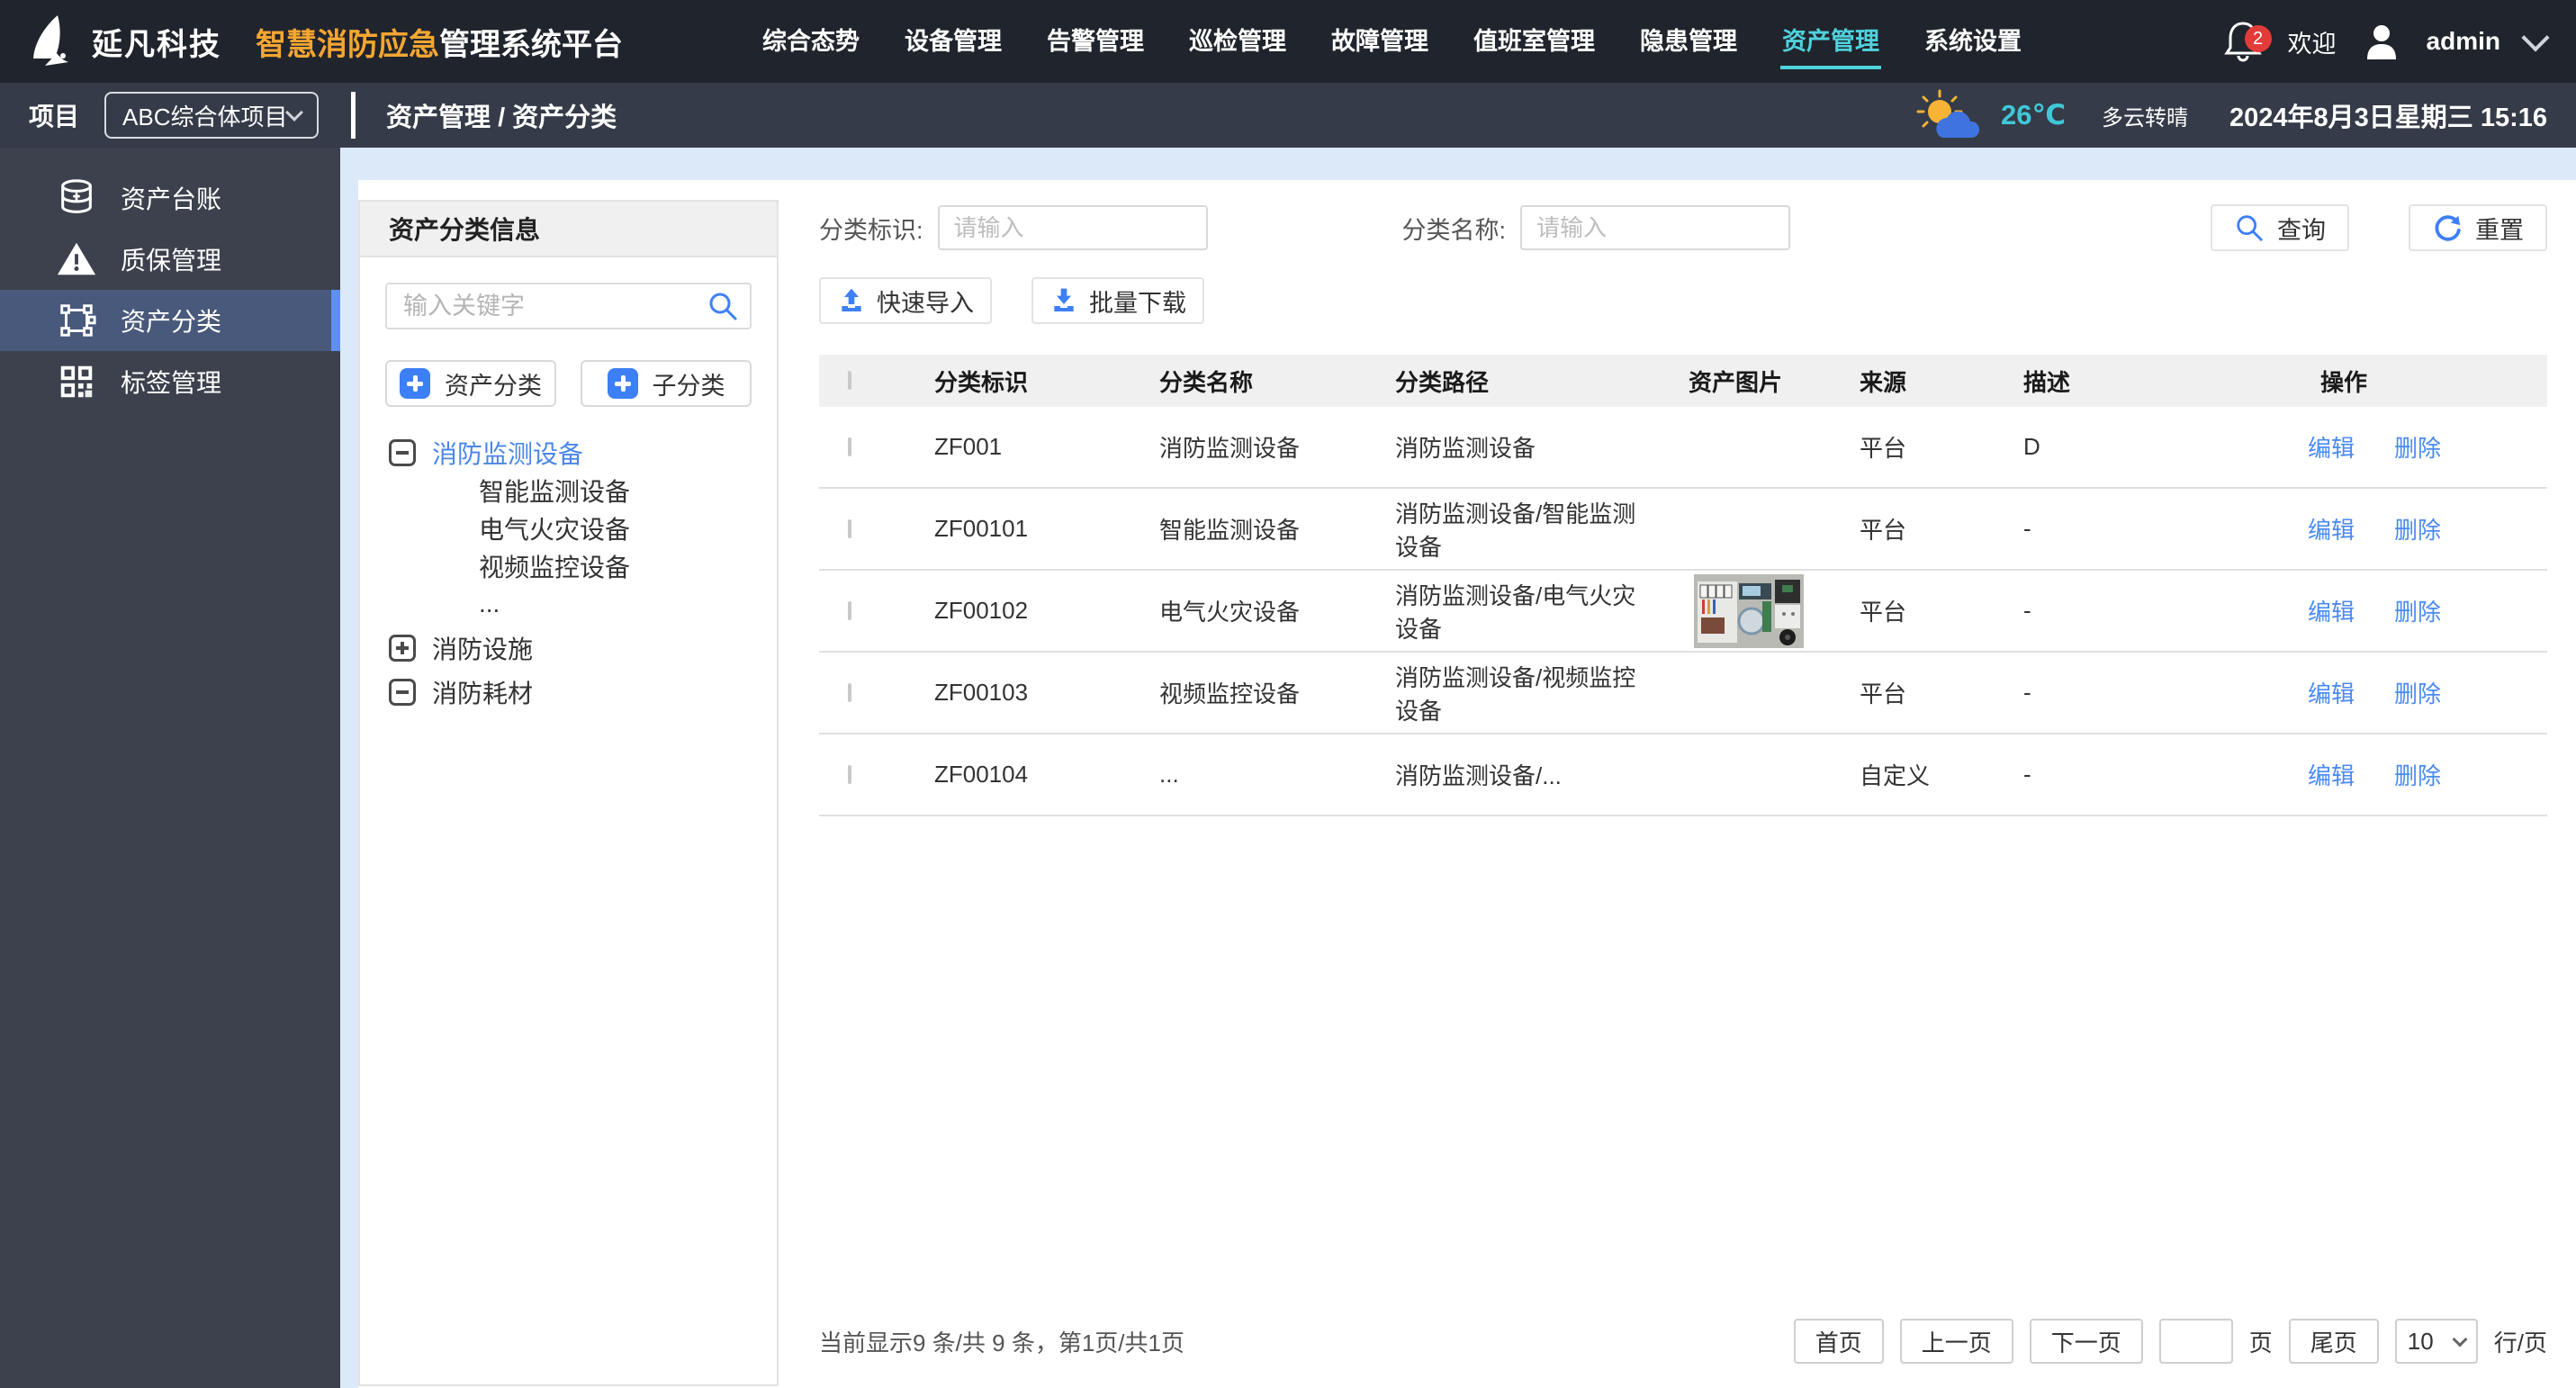 The image size is (2576, 1388). What do you see at coordinates (2247, 42) in the screenshot?
I see `notification-bell-icon: 2` at bounding box center [2247, 42].